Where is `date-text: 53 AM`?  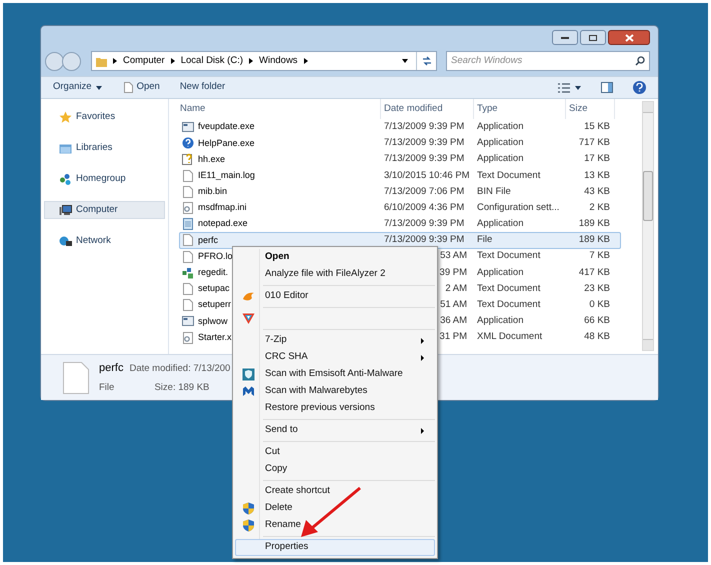 date-text: 53 AM is located at coordinates (453, 256).